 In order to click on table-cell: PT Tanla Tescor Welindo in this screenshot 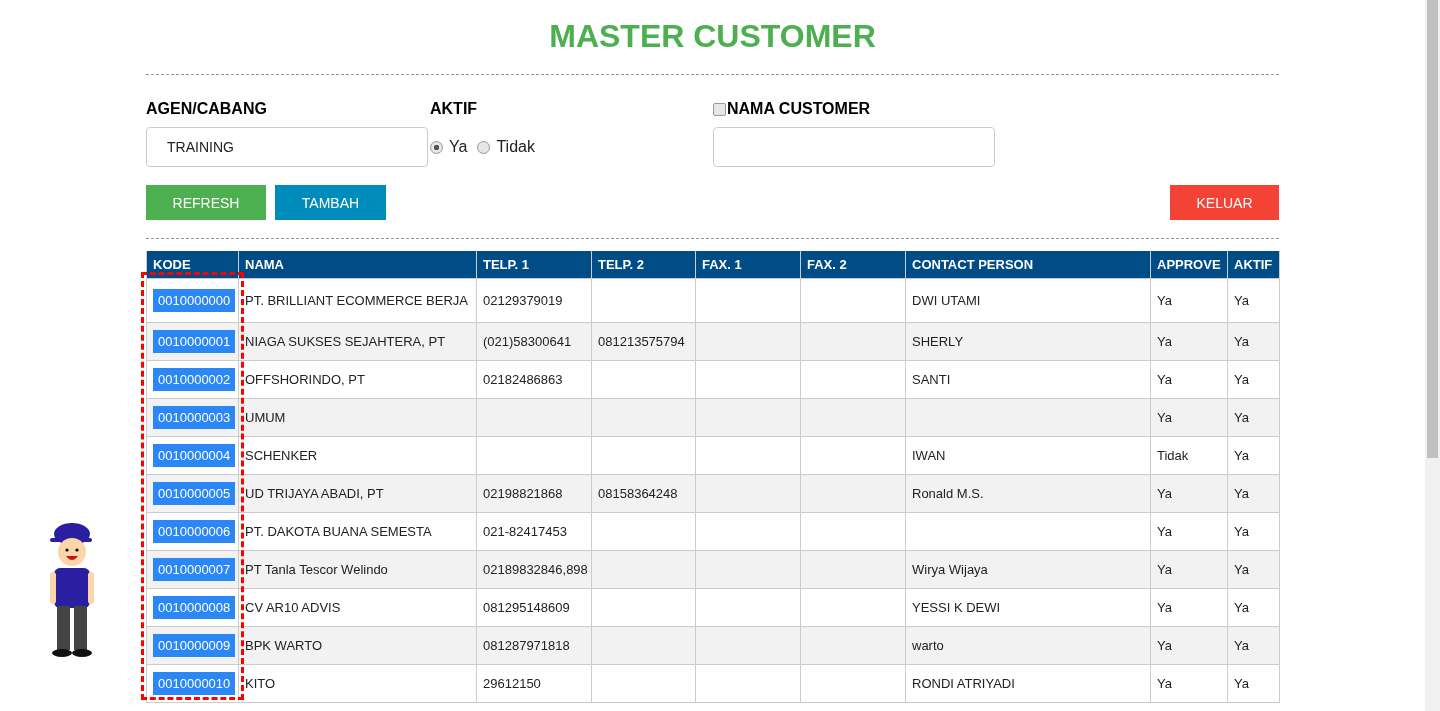, I will do `click(316, 569)`.